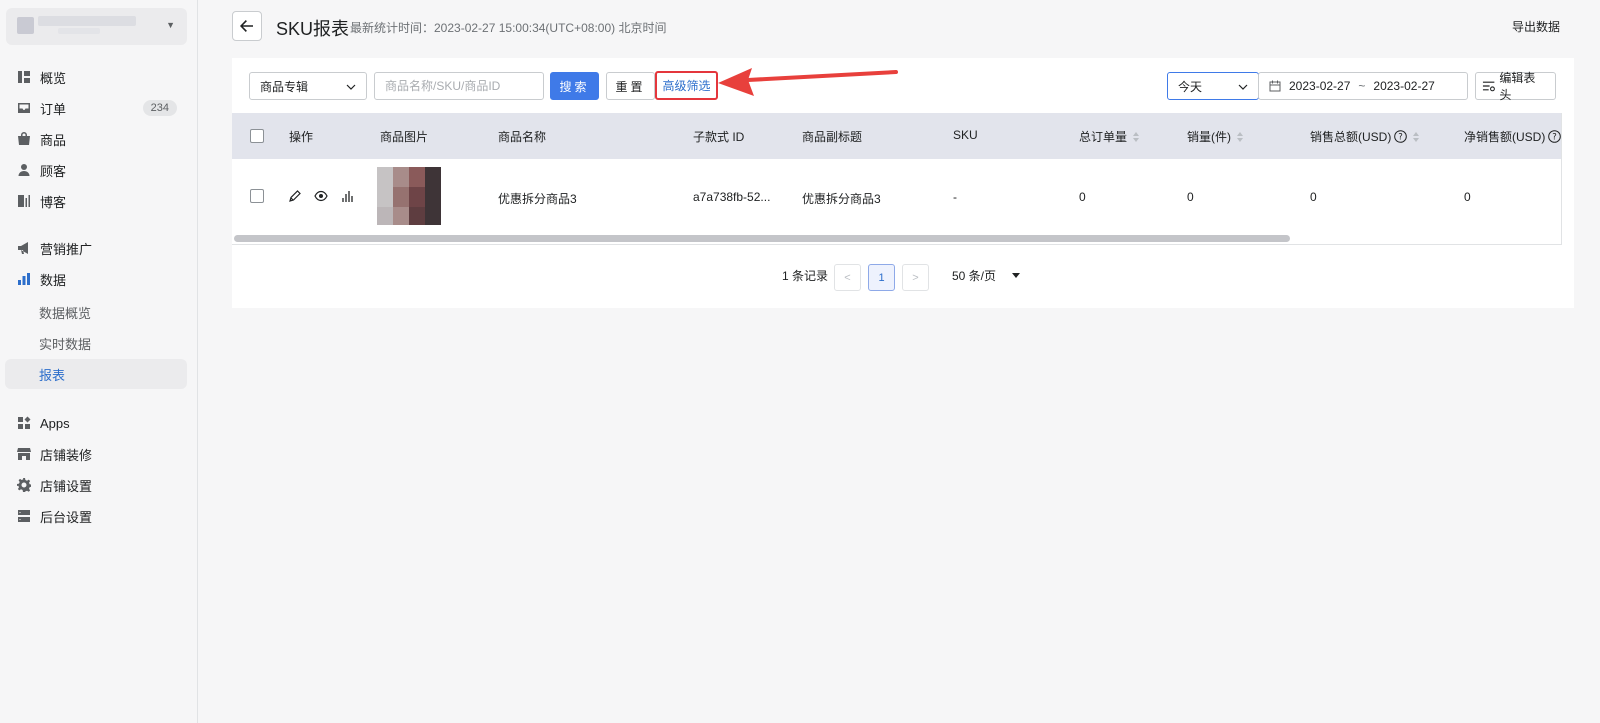 Image resolution: width=1600 pixels, height=723 pixels. Describe the element at coordinates (170, 25) in the screenshot. I see `chevron-down-icon: ▼` at that location.